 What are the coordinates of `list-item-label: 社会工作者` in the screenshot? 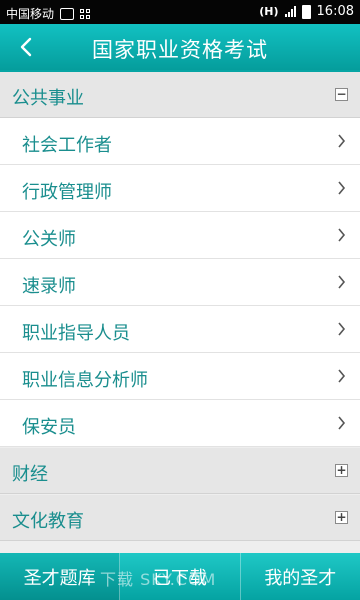 It's located at (67, 145).